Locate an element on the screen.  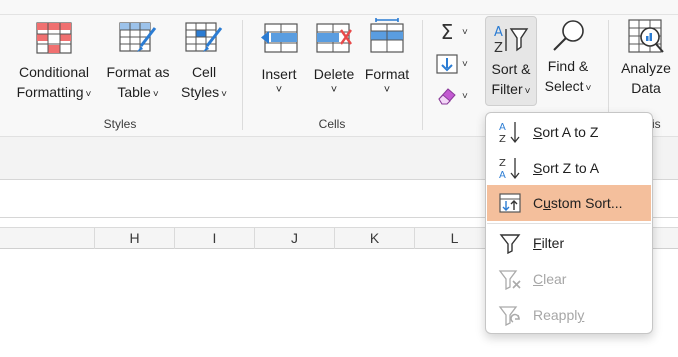
menu-item-label: Filter is located at coordinates (548, 243).